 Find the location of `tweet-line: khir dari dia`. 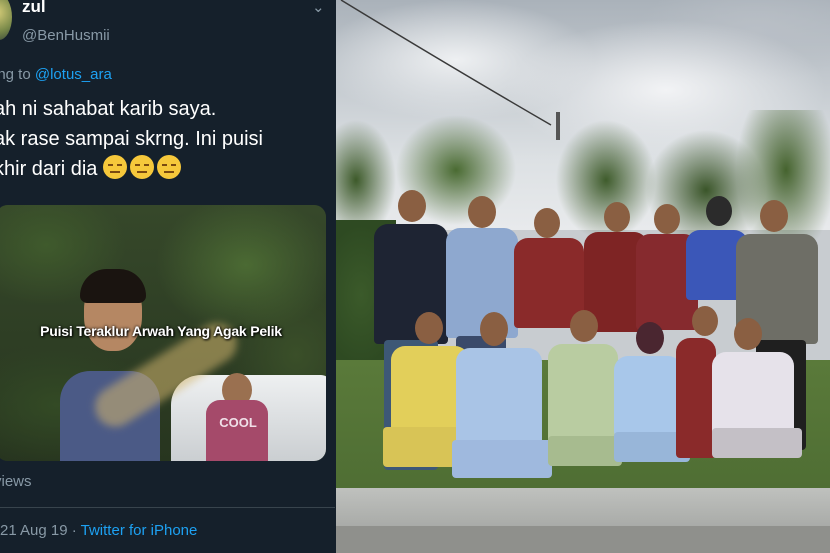

tweet-line: khir dari dia is located at coordinates (167, 169).